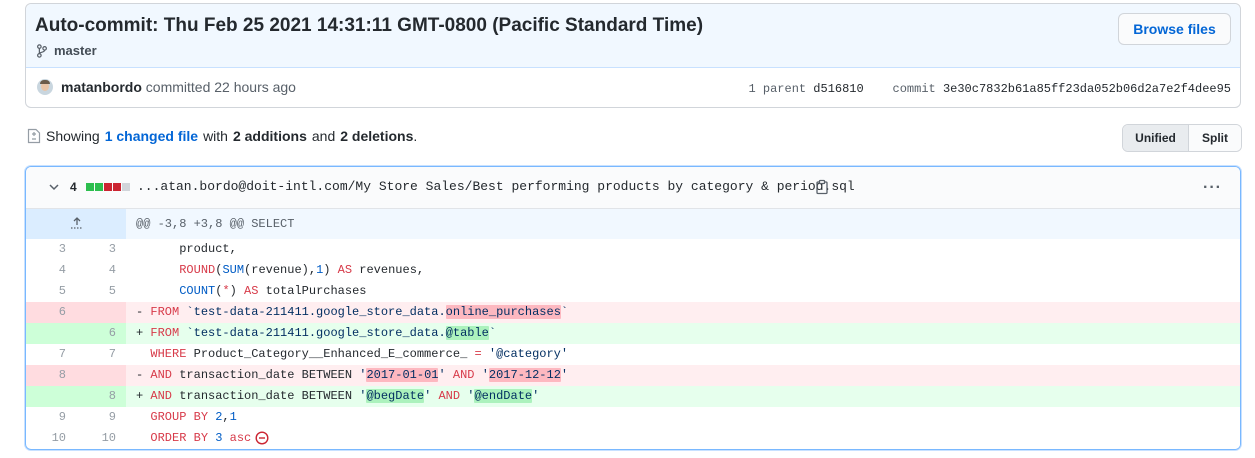 Image resolution: width=1255 pixels, height=458 pixels. I want to click on old-line-number: 9, so click(51, 417).